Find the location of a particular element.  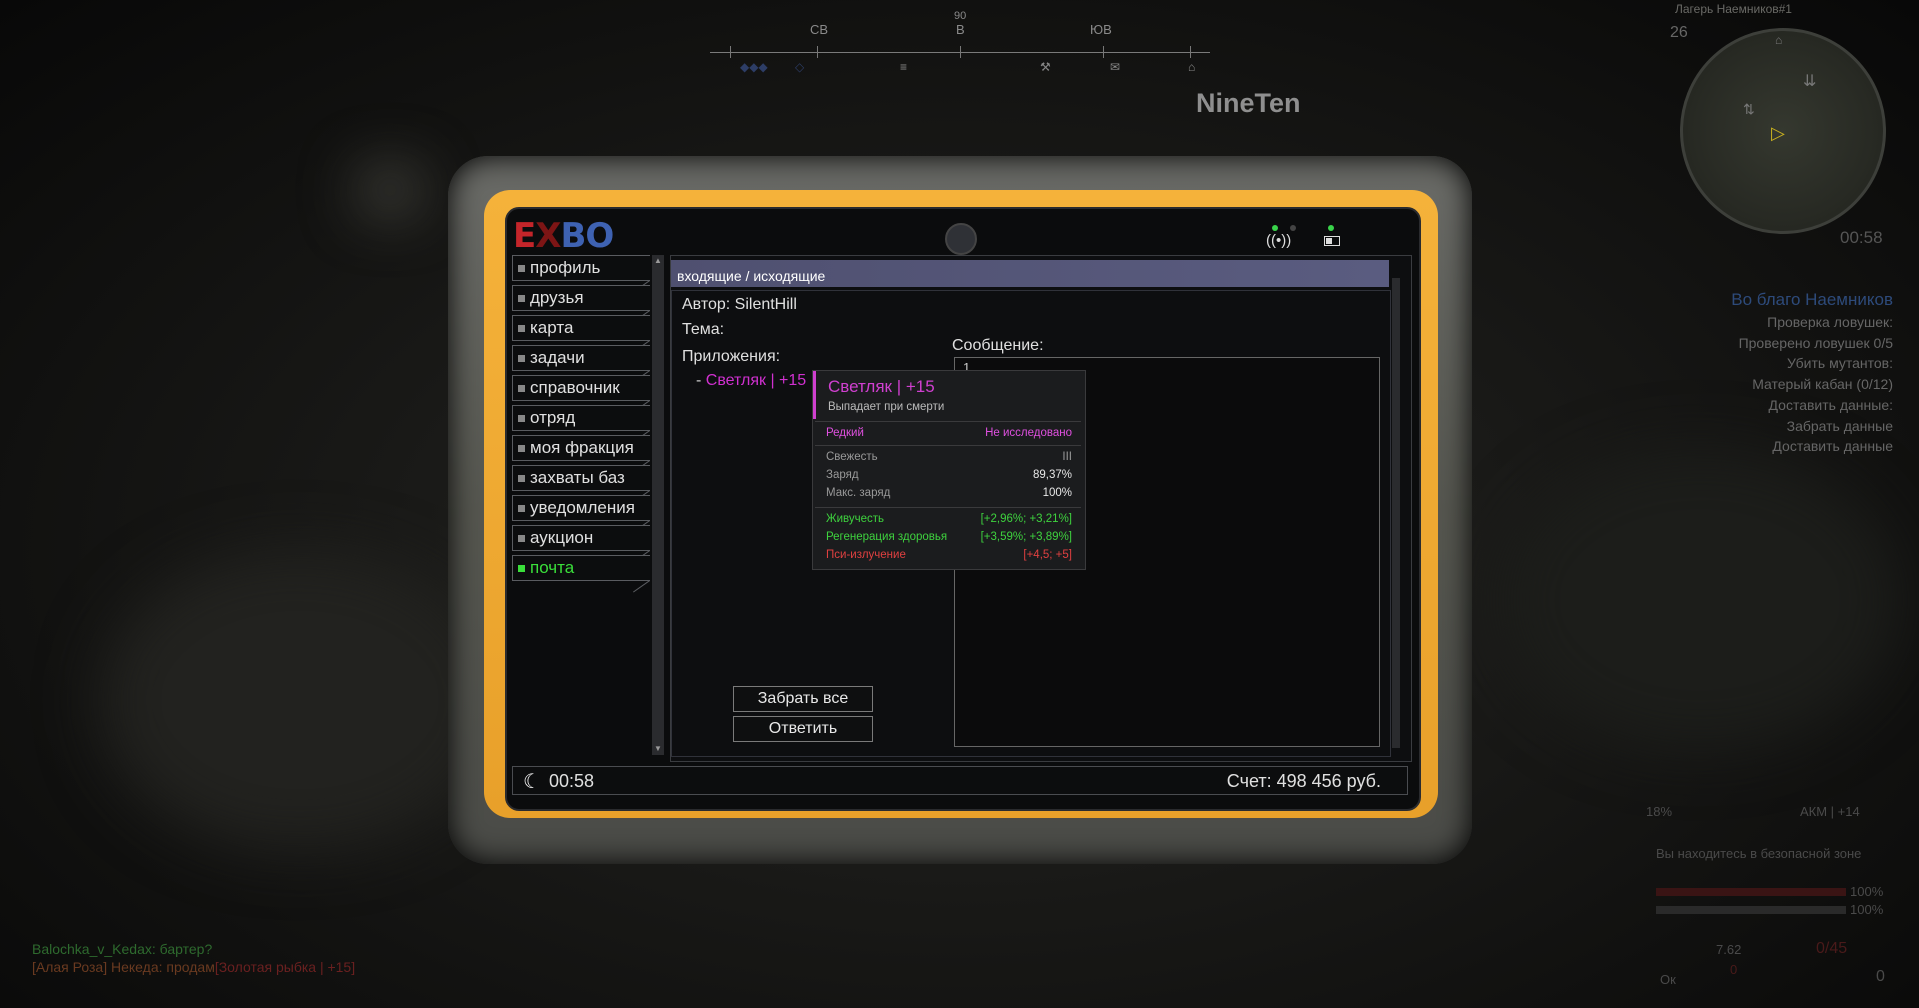

scroll-up-icon: ▲ is located at coordinates (658, 261).